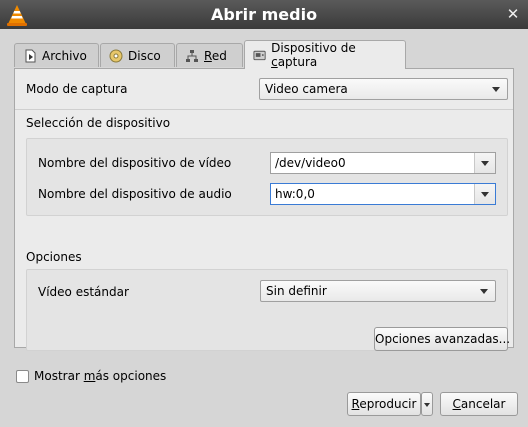  Describe the element at coordinates (144, 55) in the screenshot. I see `tab-disco-label: Disco` at that location.